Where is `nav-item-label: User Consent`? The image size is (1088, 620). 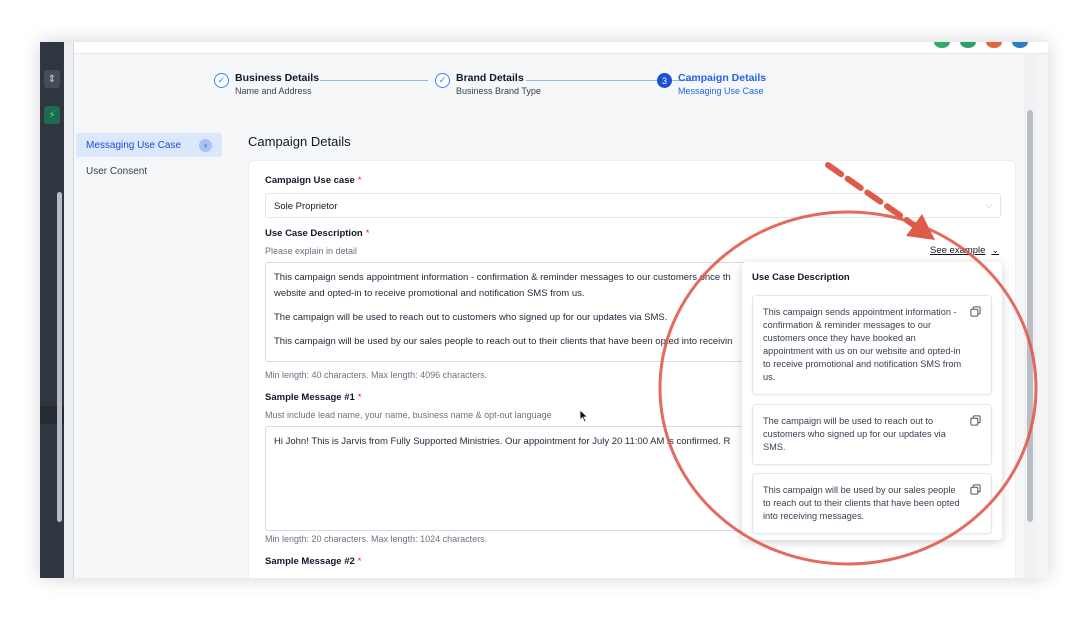
nav-item-label: User Consent is located at coordinates (117, 171).